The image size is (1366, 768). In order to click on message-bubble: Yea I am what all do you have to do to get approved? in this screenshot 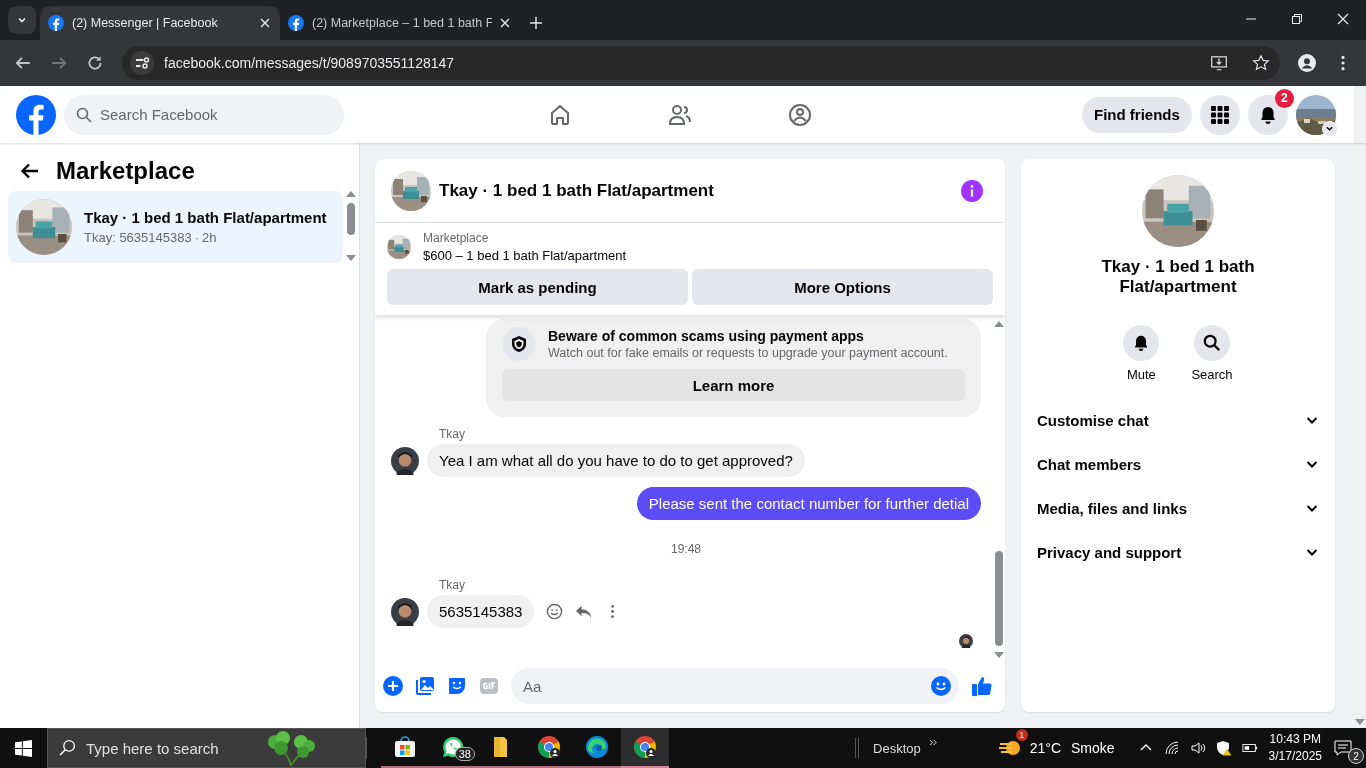, I will do `click(616, 460)`.